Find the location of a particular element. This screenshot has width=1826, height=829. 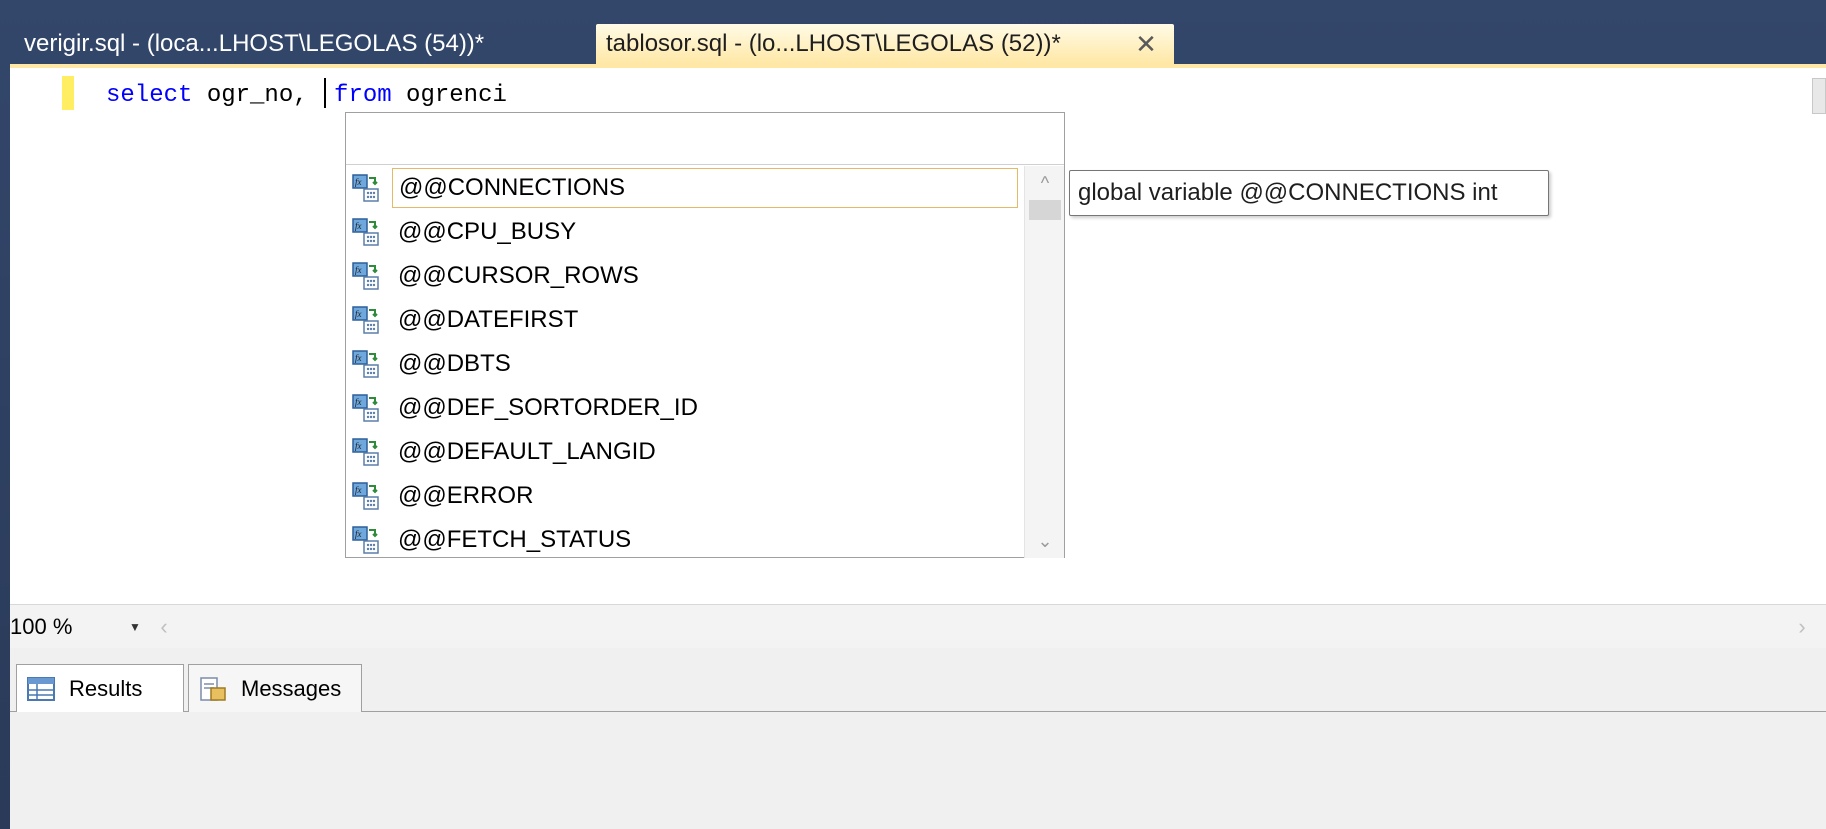

sql-text: ogrenci is located at coordinates (449, 95).